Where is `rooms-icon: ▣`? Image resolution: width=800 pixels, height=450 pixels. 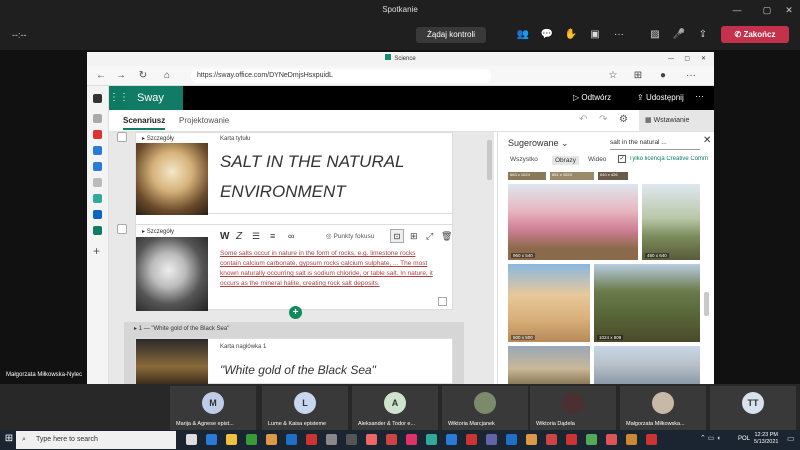 rooms-icon: ▣ is located at coordinates (595, 35).